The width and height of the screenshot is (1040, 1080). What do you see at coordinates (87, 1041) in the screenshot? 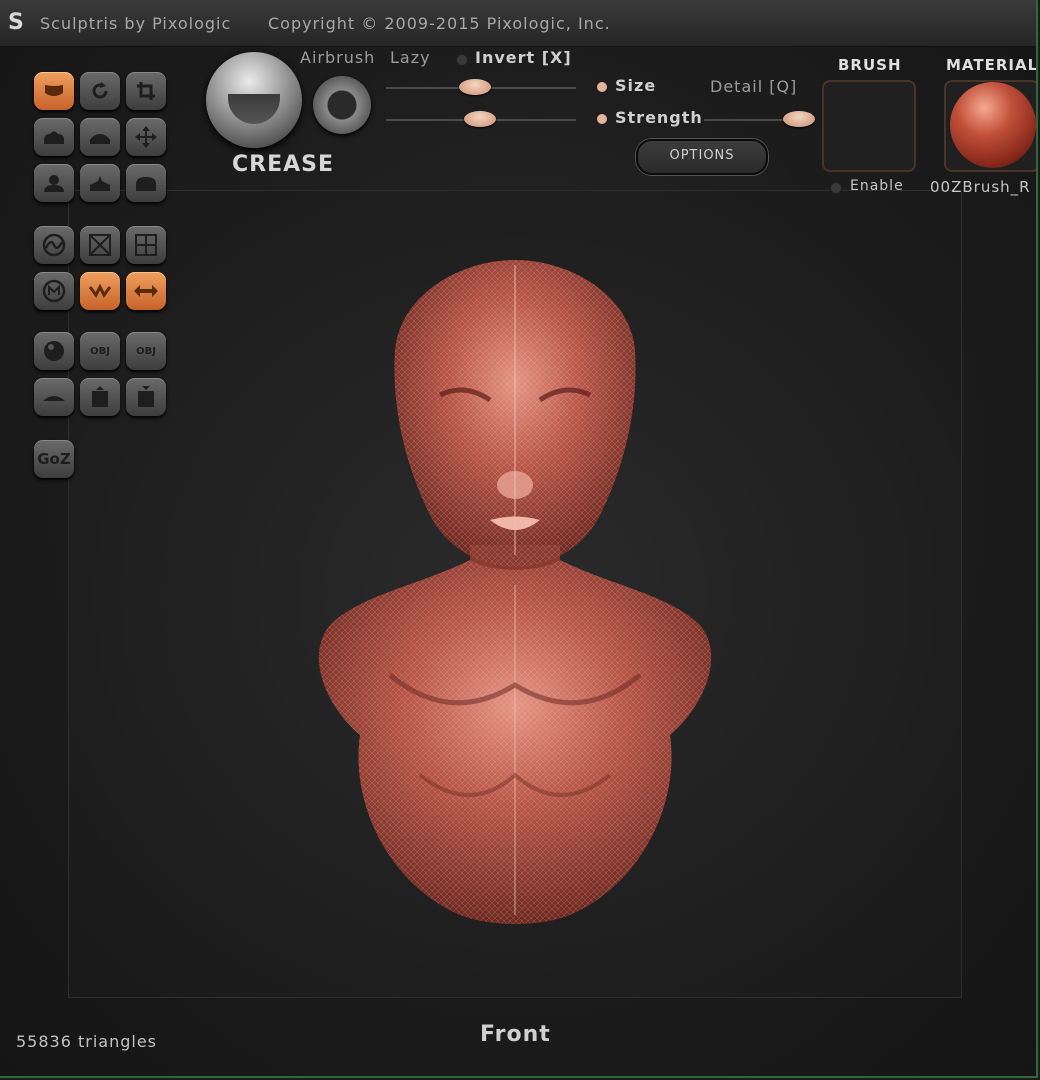
I see `triangle-count: 55836 triangles` at bounding box center [87, 1041].